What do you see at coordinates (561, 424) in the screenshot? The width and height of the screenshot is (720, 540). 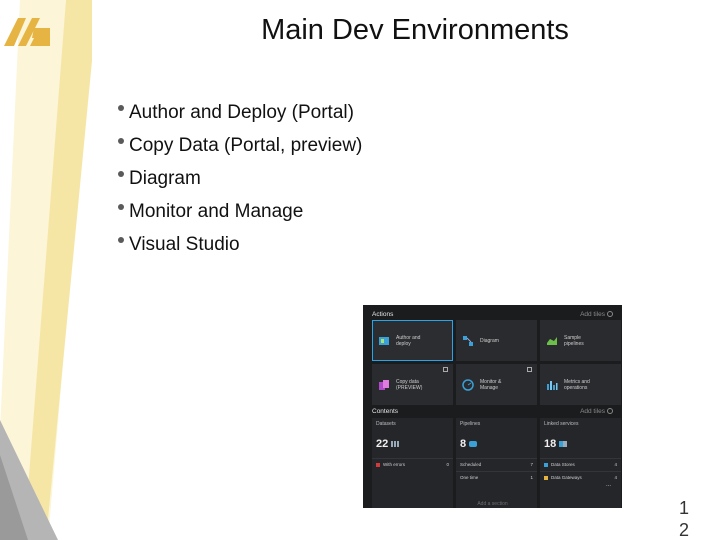 I see `contents-header: Linked services` at bounding box center [561, 424].